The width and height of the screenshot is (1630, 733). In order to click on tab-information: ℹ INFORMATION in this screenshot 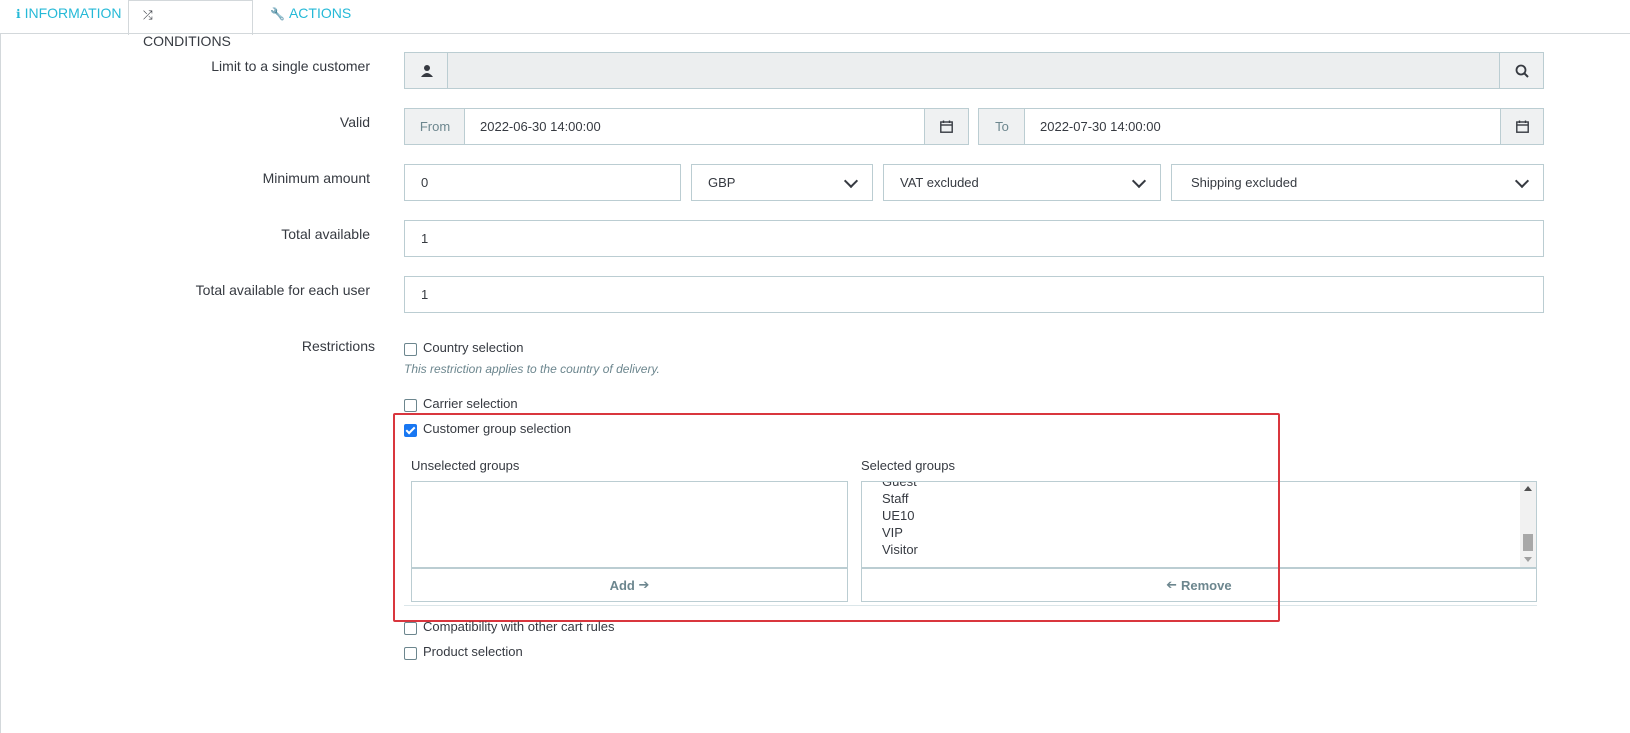, I will do `click(69, 17)`.